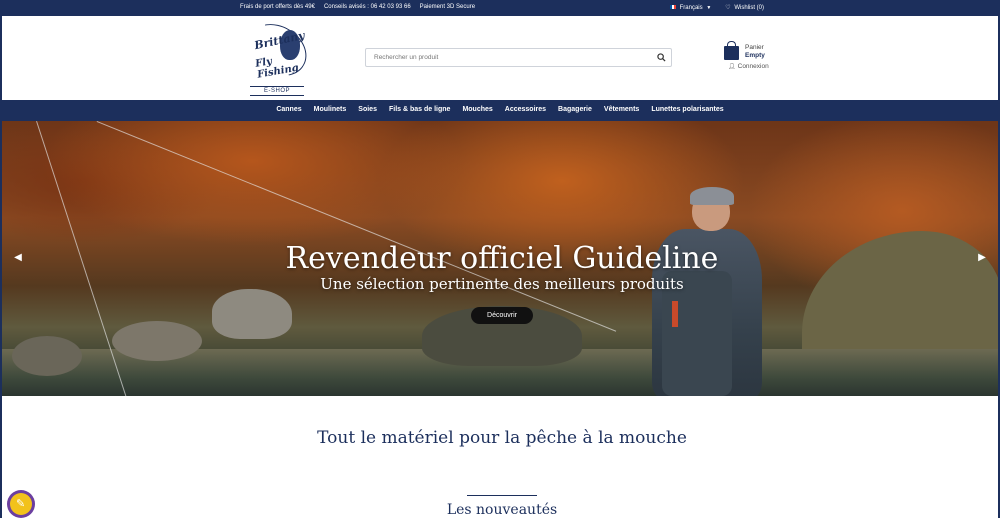  I want to click on wishlist-label: Wishlist (0), so click(749, 8).